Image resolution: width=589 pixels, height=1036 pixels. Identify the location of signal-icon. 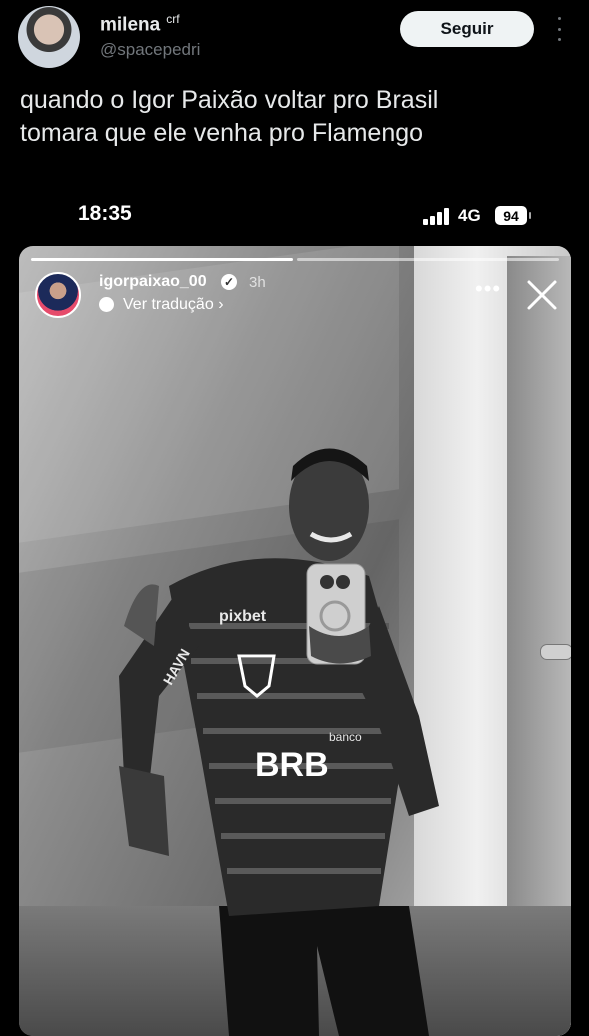
(437, 216).